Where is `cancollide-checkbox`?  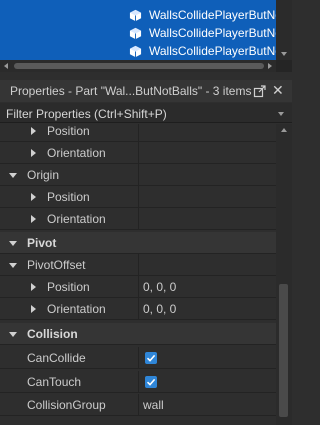
cancollide-checkbox is located at coordinates (151, 358).